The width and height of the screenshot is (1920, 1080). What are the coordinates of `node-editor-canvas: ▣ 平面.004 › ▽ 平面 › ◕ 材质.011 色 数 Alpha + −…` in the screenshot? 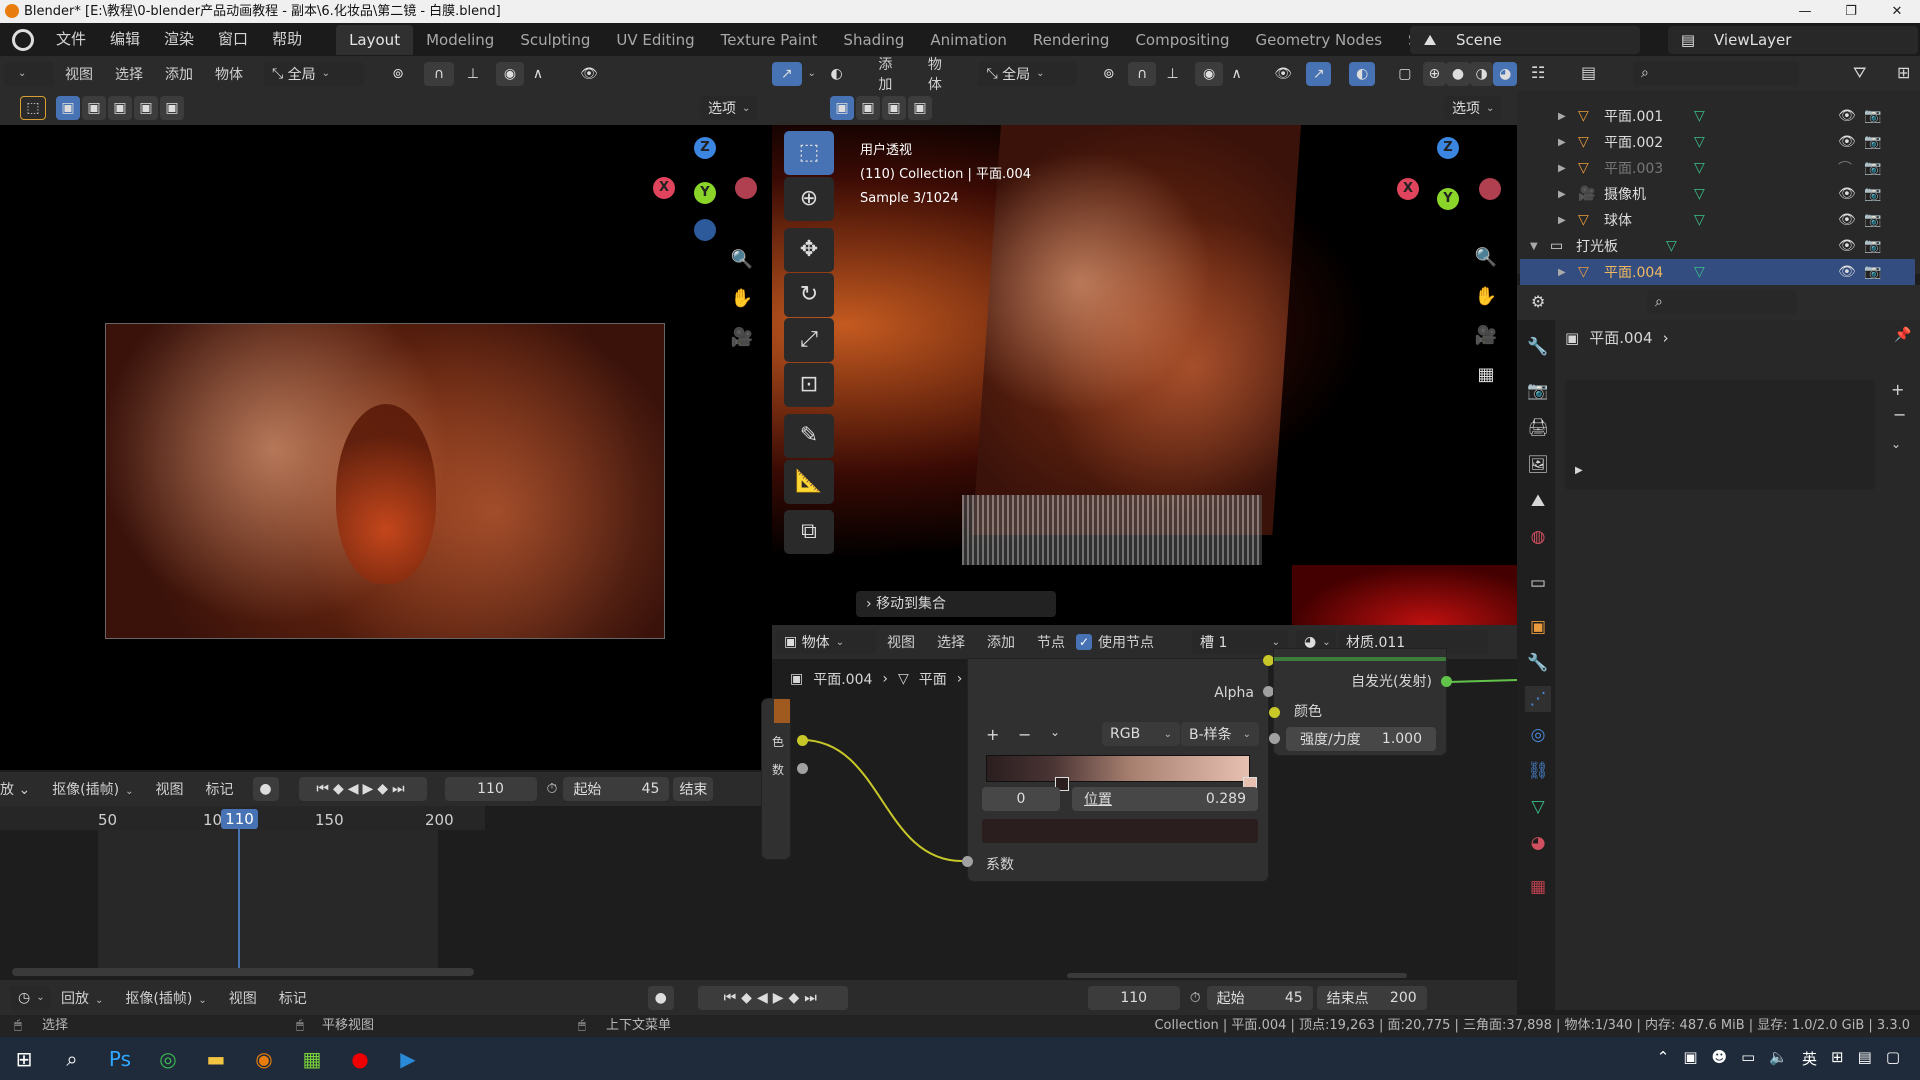 It's located at (1139, 814).